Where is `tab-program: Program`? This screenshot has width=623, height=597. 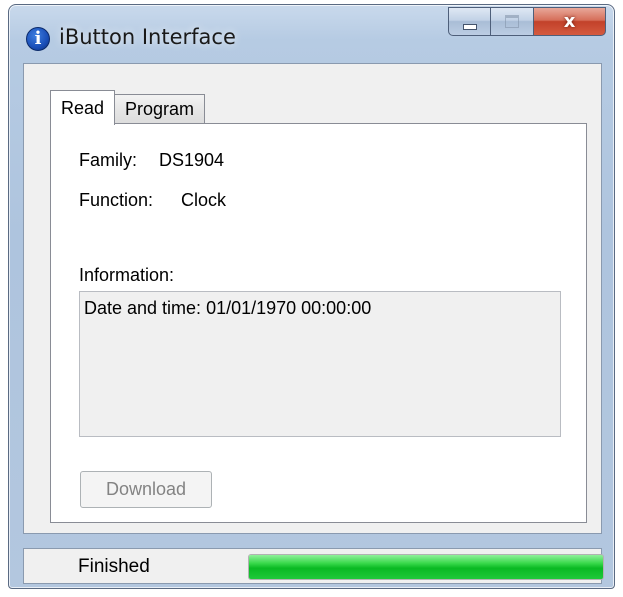
tab-program: Program is located at coordinates (160, 109).